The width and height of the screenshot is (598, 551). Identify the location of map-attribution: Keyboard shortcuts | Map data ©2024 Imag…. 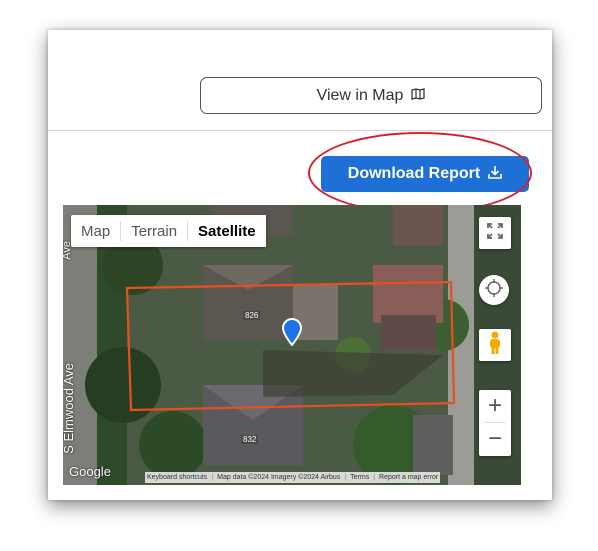
(293, 477).